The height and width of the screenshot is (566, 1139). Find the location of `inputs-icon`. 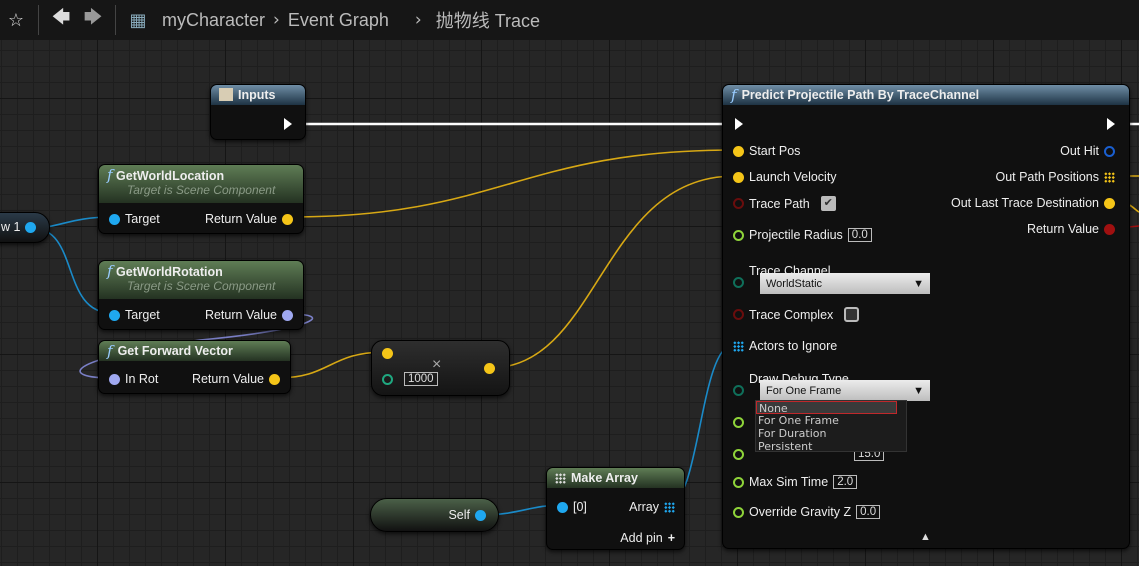

inputs-icon is located at coordinates (226, 94).